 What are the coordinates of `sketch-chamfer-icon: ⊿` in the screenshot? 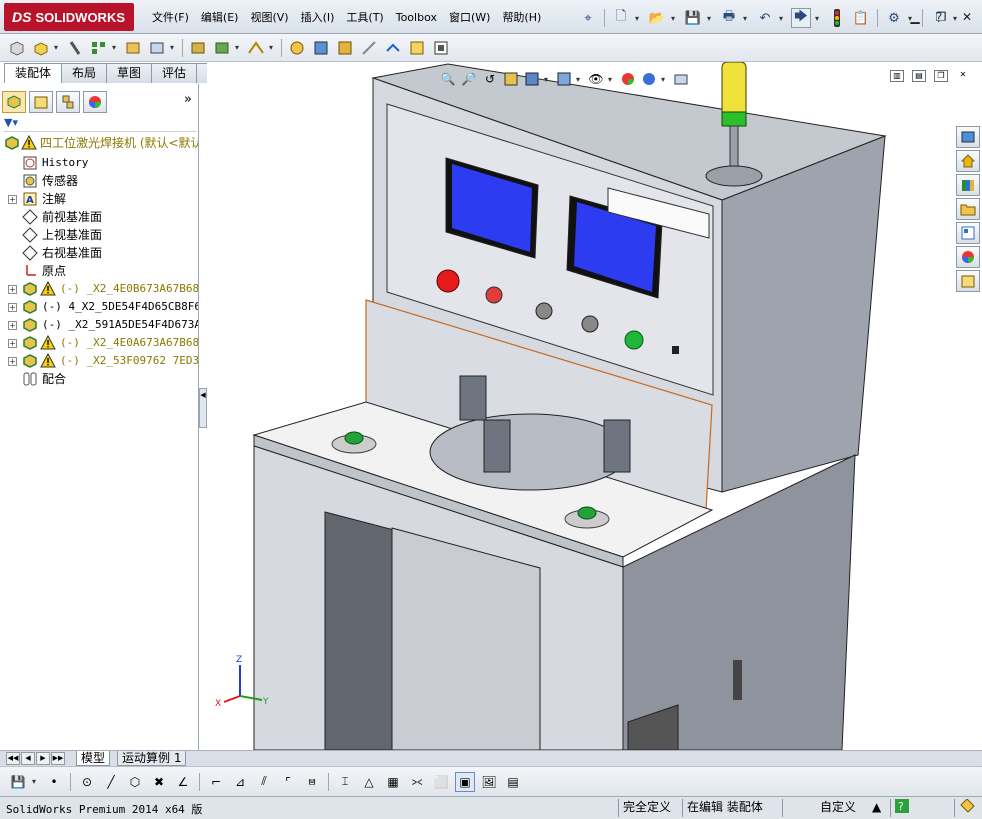 It's located at (240, 782).